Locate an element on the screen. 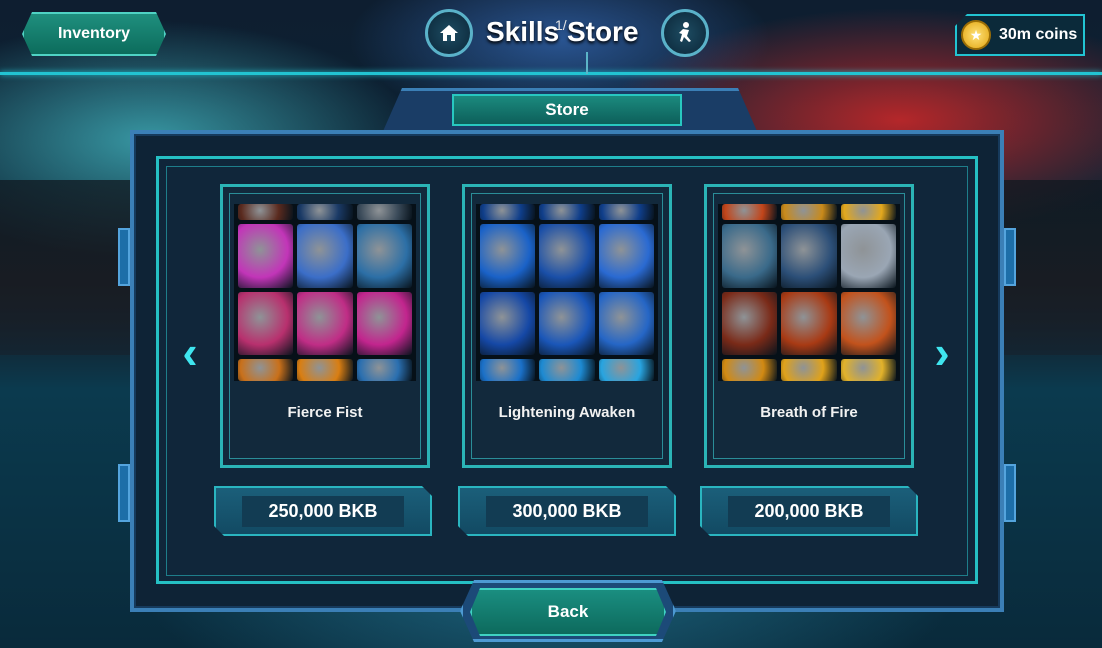 The height and width of the screenshot is (648, 1102). skill-name: Lightening Awaken is located at coordinates (567, 412).